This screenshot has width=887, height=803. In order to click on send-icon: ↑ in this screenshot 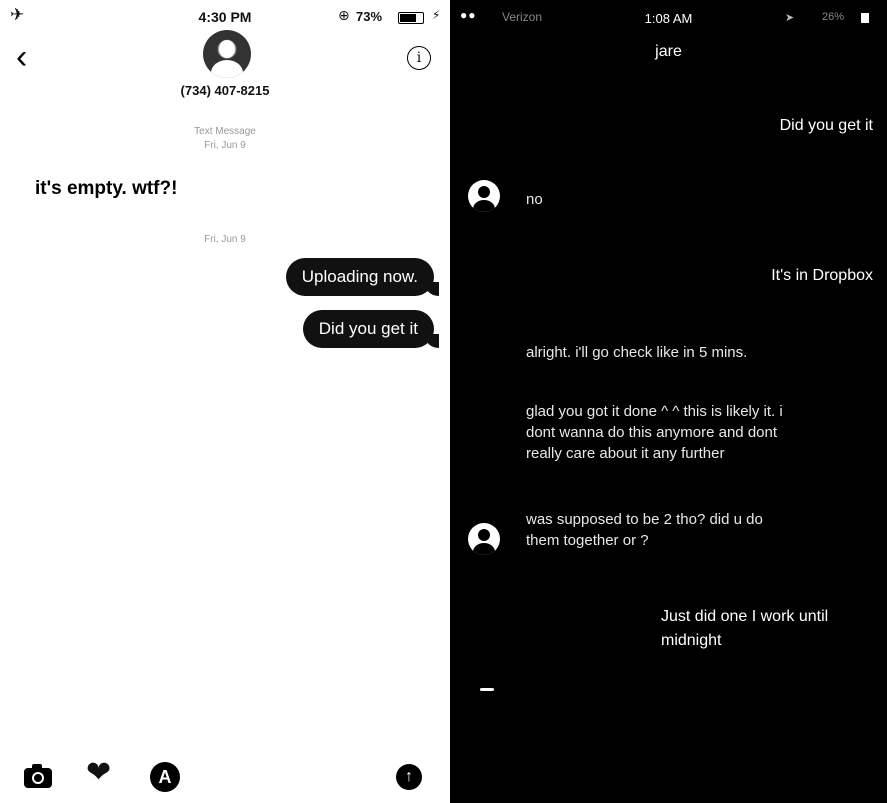, I will do `click(409, 777)`.